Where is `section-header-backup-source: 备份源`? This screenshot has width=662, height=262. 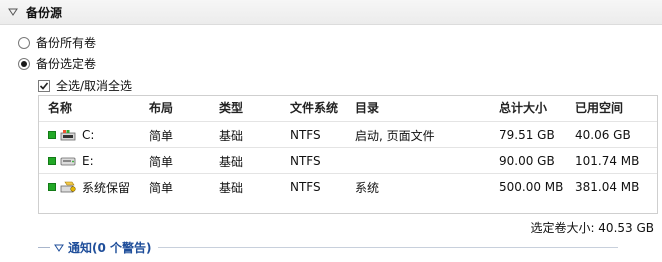 section-header-backup-source: 备份源 is located at coordinates (331, 12).